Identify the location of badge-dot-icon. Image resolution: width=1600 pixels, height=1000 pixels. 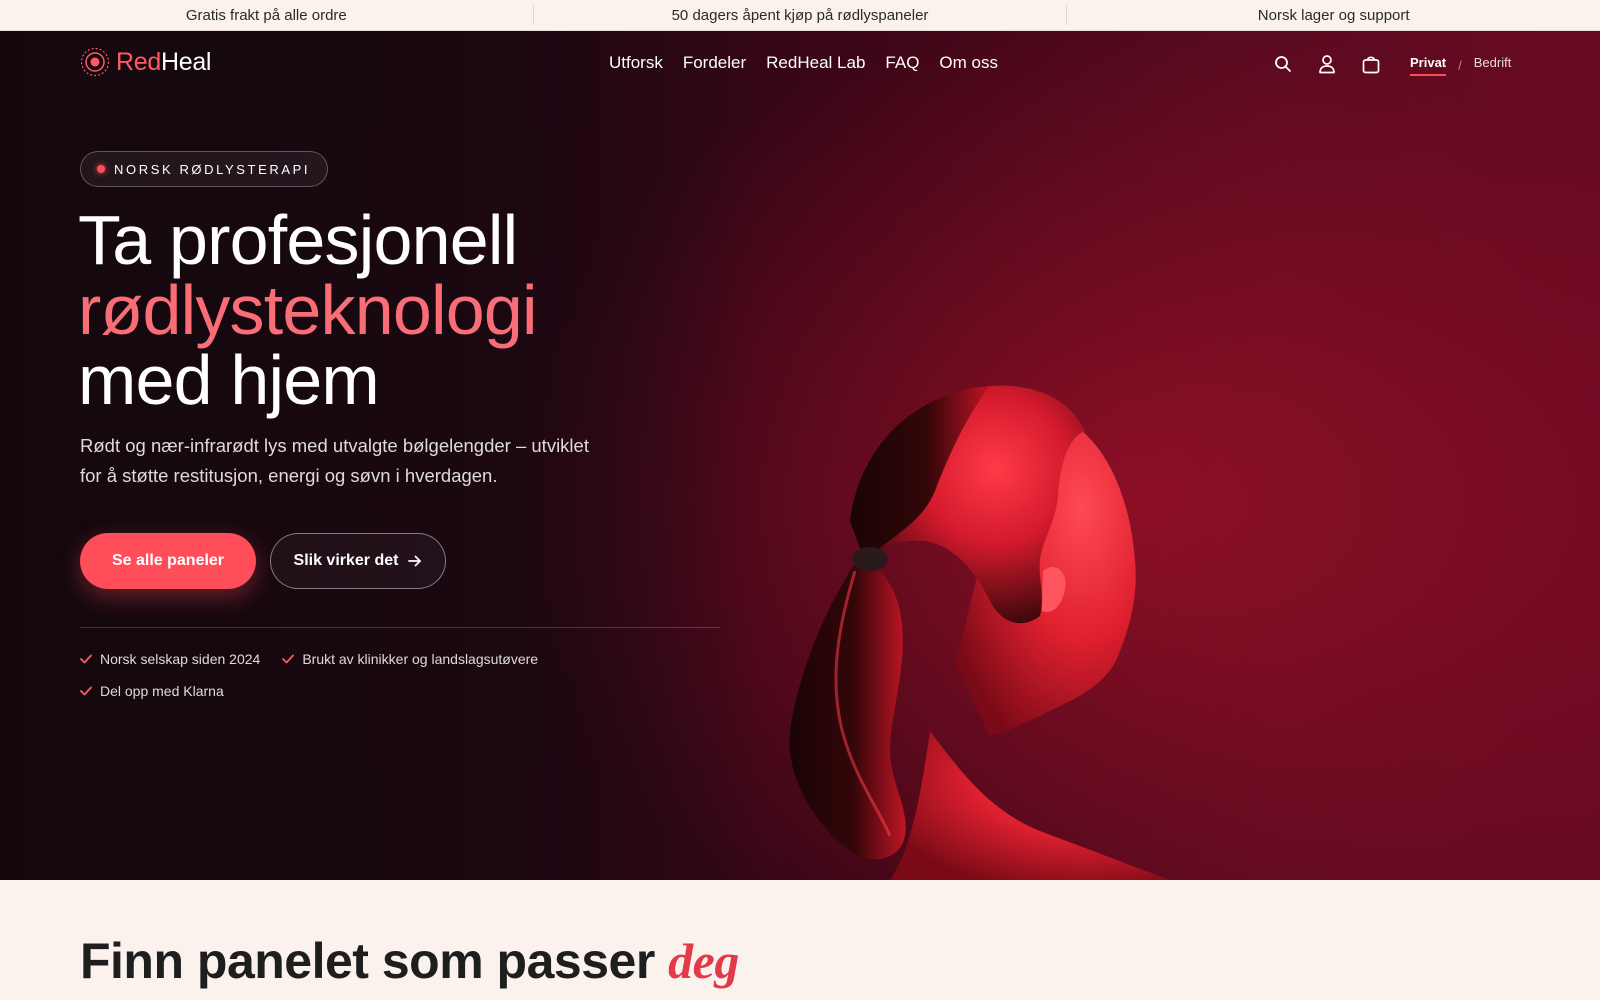
(101, 169).